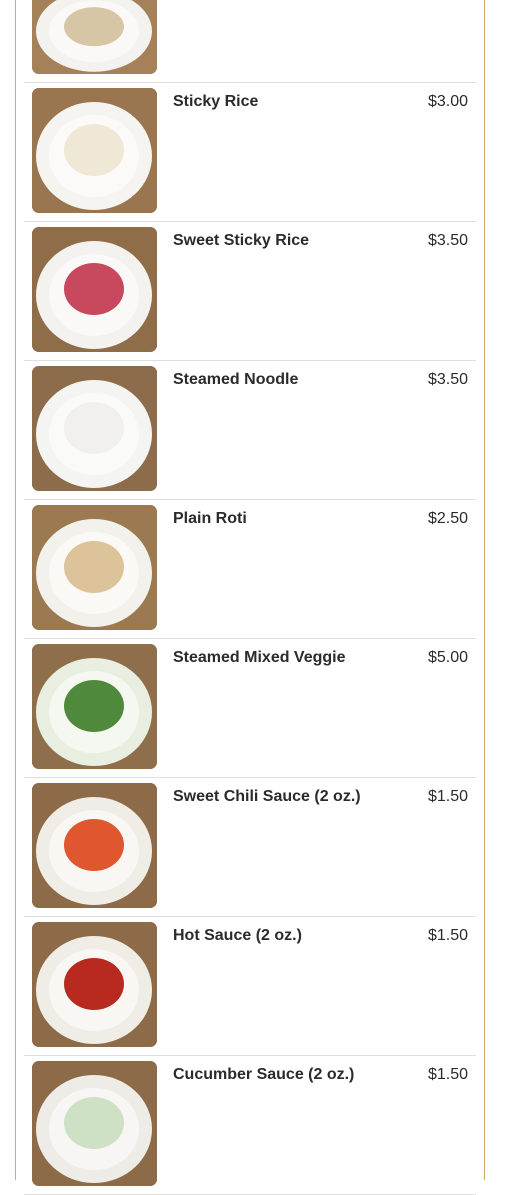 This screenshot has height=1195, width=510. What do you see at coordinates (237, 936) in the screenshot?
I see `item-name: Hot Sauce (2 oz.)` at bounding box center [237, 936].